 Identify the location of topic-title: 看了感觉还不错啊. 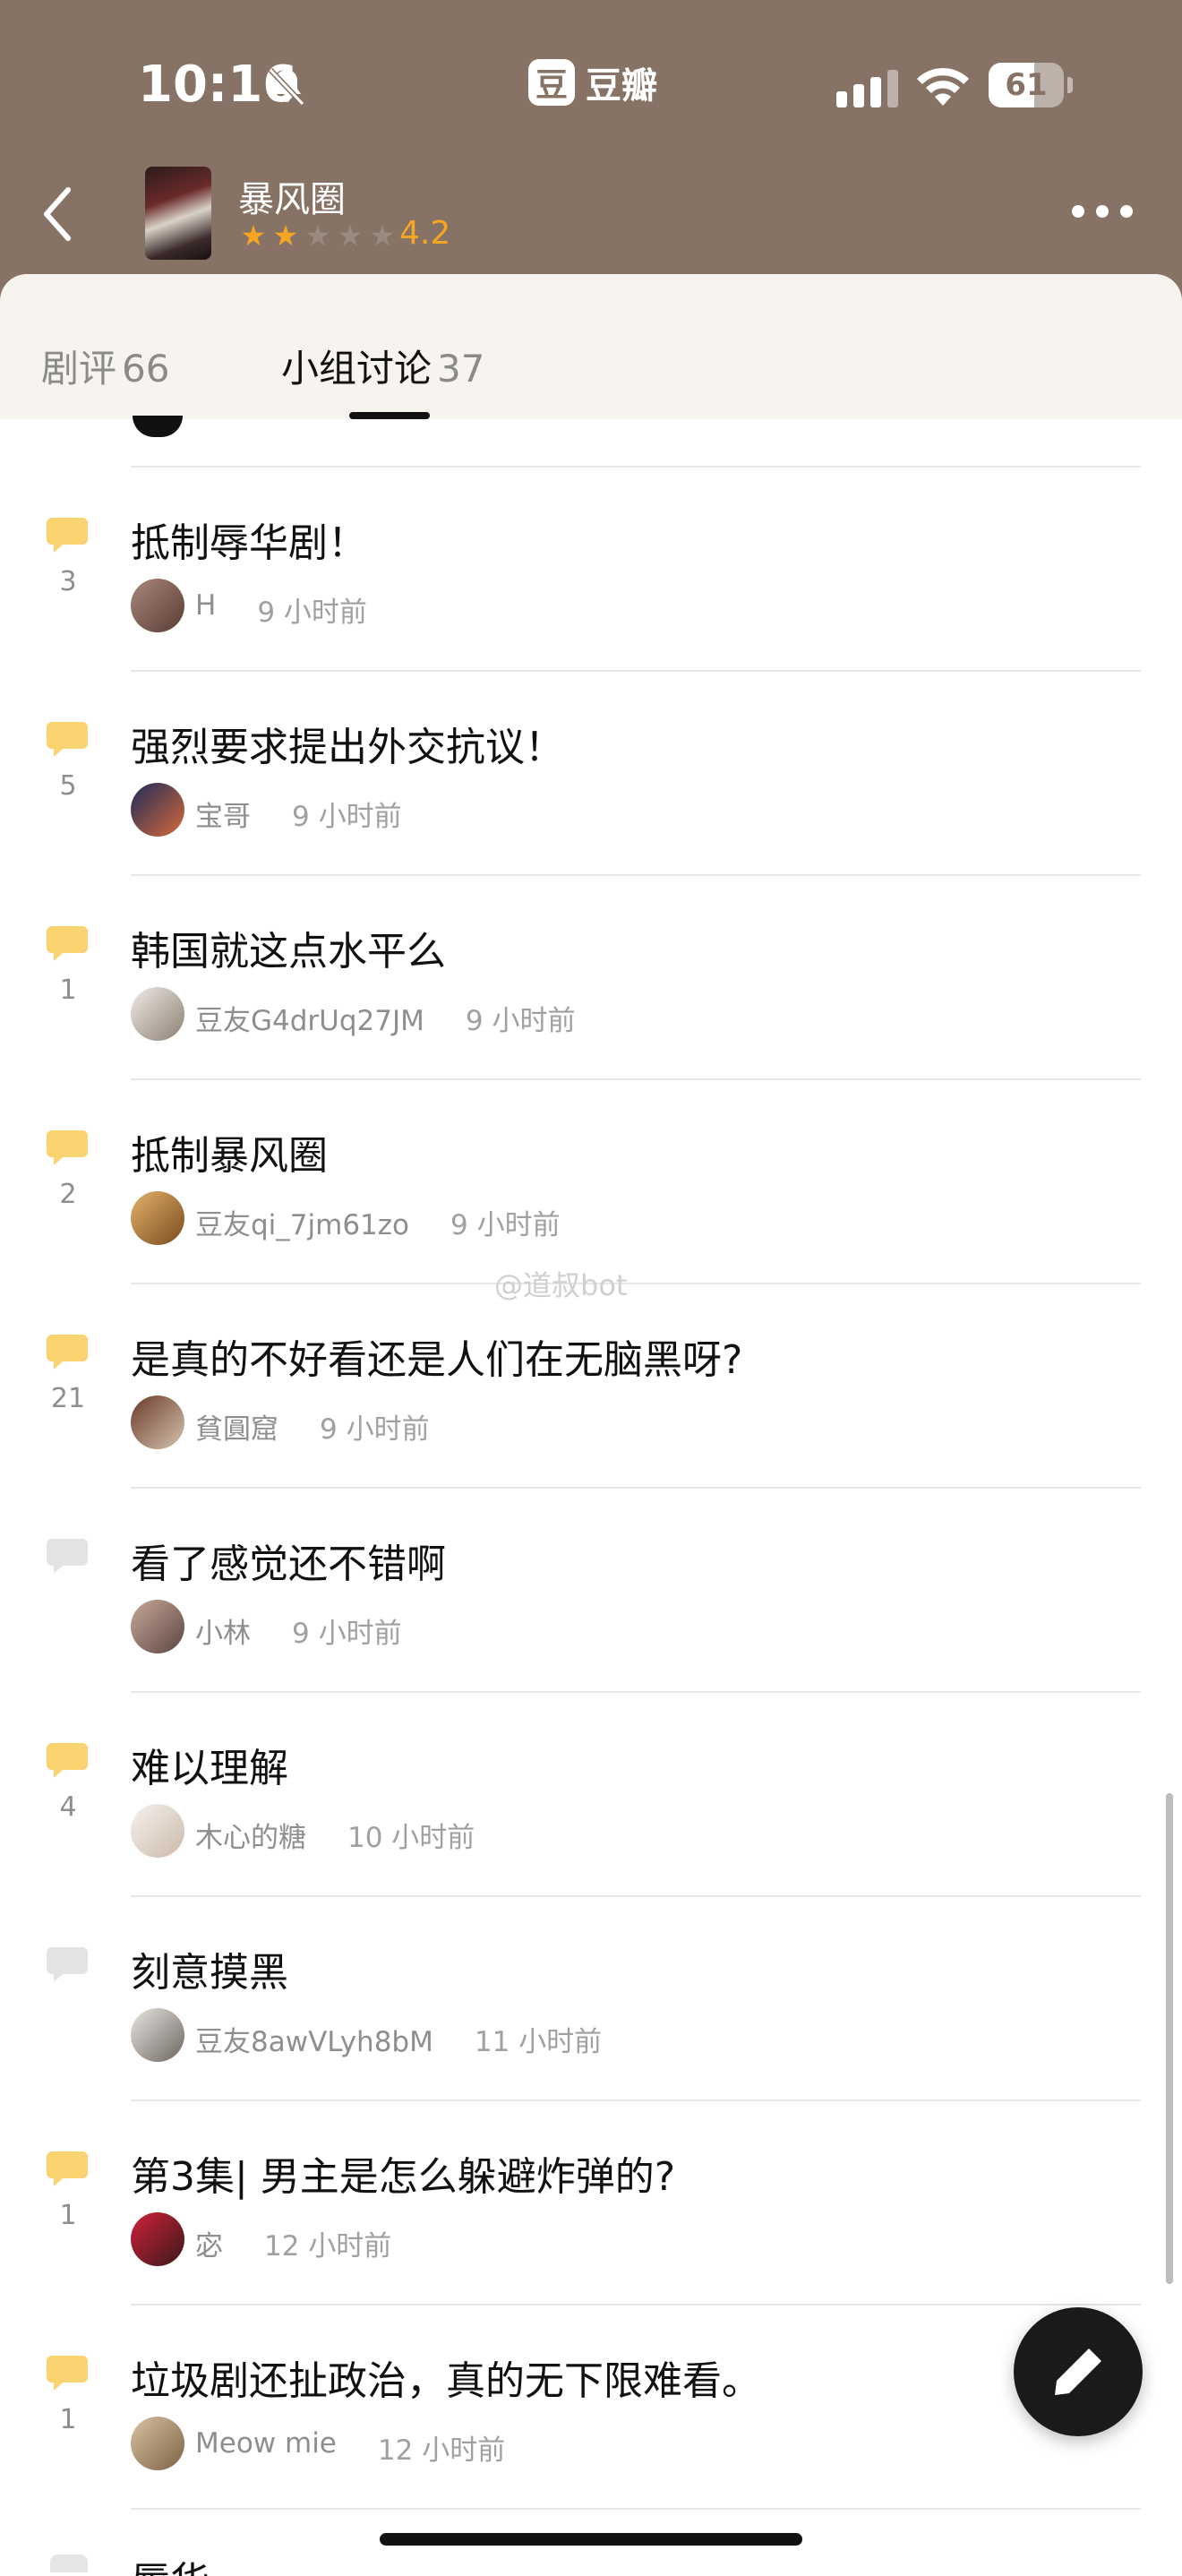
(289, 1560).